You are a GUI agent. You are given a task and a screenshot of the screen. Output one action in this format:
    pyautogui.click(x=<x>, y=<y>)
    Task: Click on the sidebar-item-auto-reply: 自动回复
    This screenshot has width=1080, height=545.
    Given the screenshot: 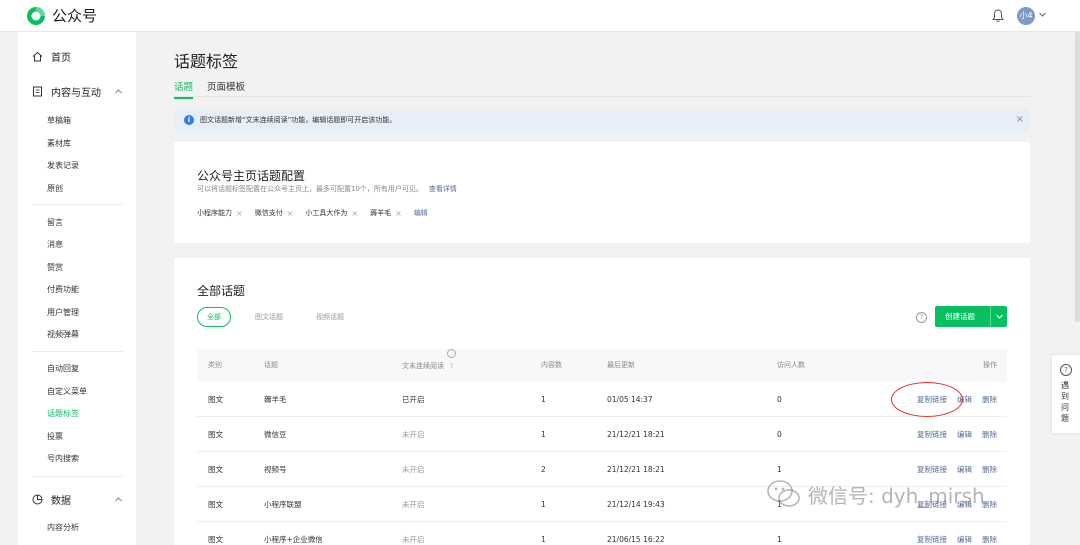 What is the action you would take?
    pyautogui.click(x=63, y=368)
    